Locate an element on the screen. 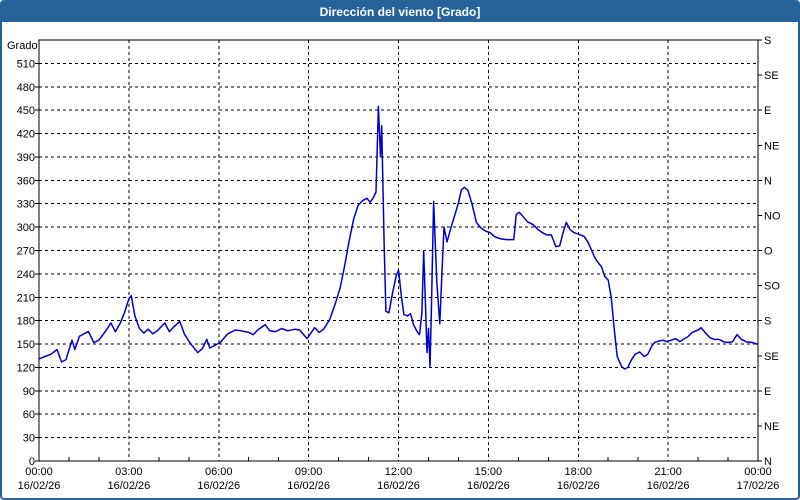 This screenshot has width=800, height=500. y-tick-label: 270 is located at coordinates (26, 252).